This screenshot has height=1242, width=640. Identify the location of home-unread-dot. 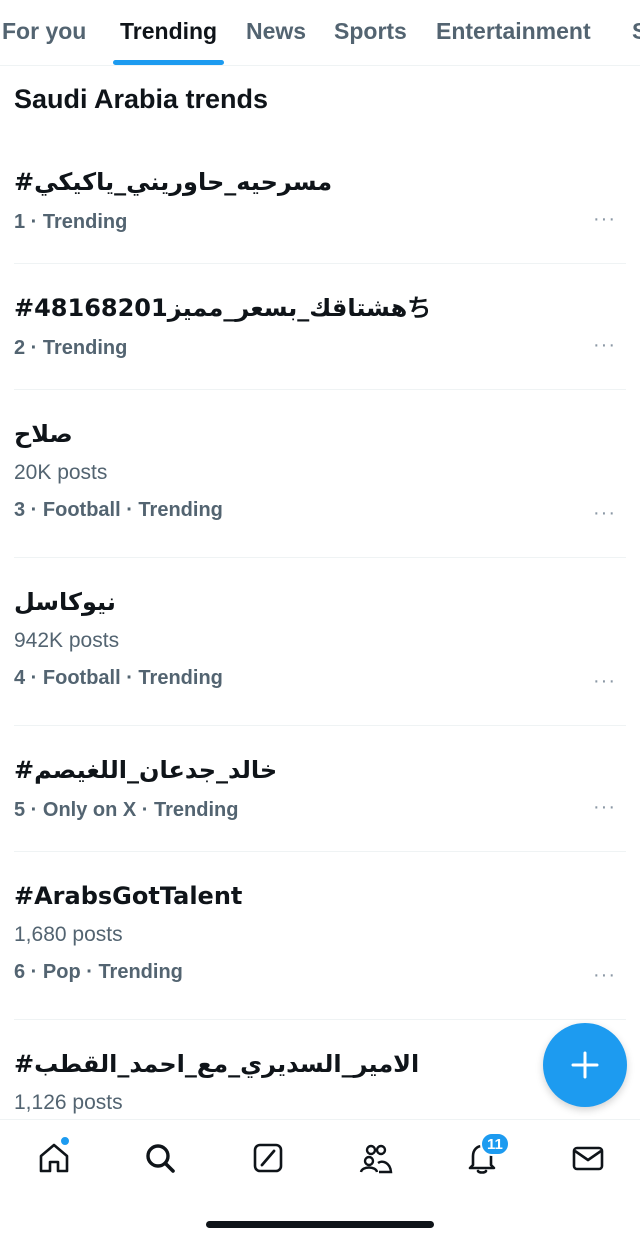
(65, 1141).